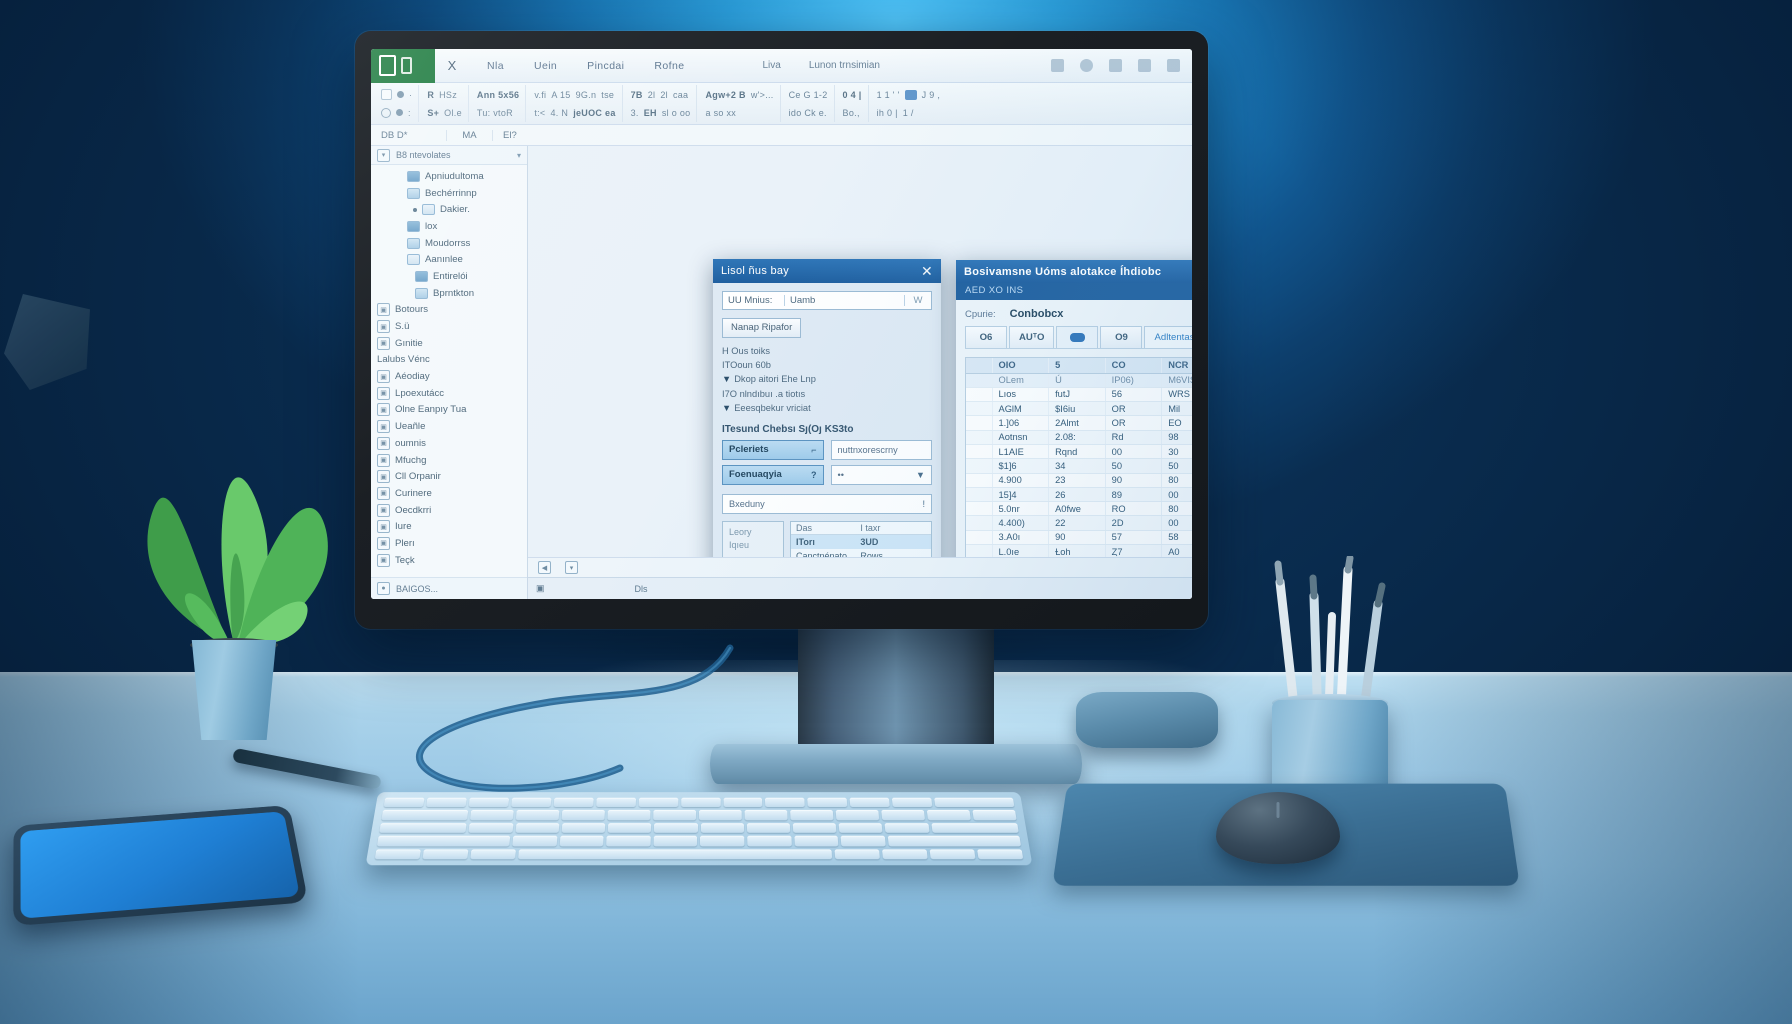  Describe the element at coordinates (449, 476) in the screenshot. I see `sidebar-item-18: ▣ Cll Orpanir` at that location.